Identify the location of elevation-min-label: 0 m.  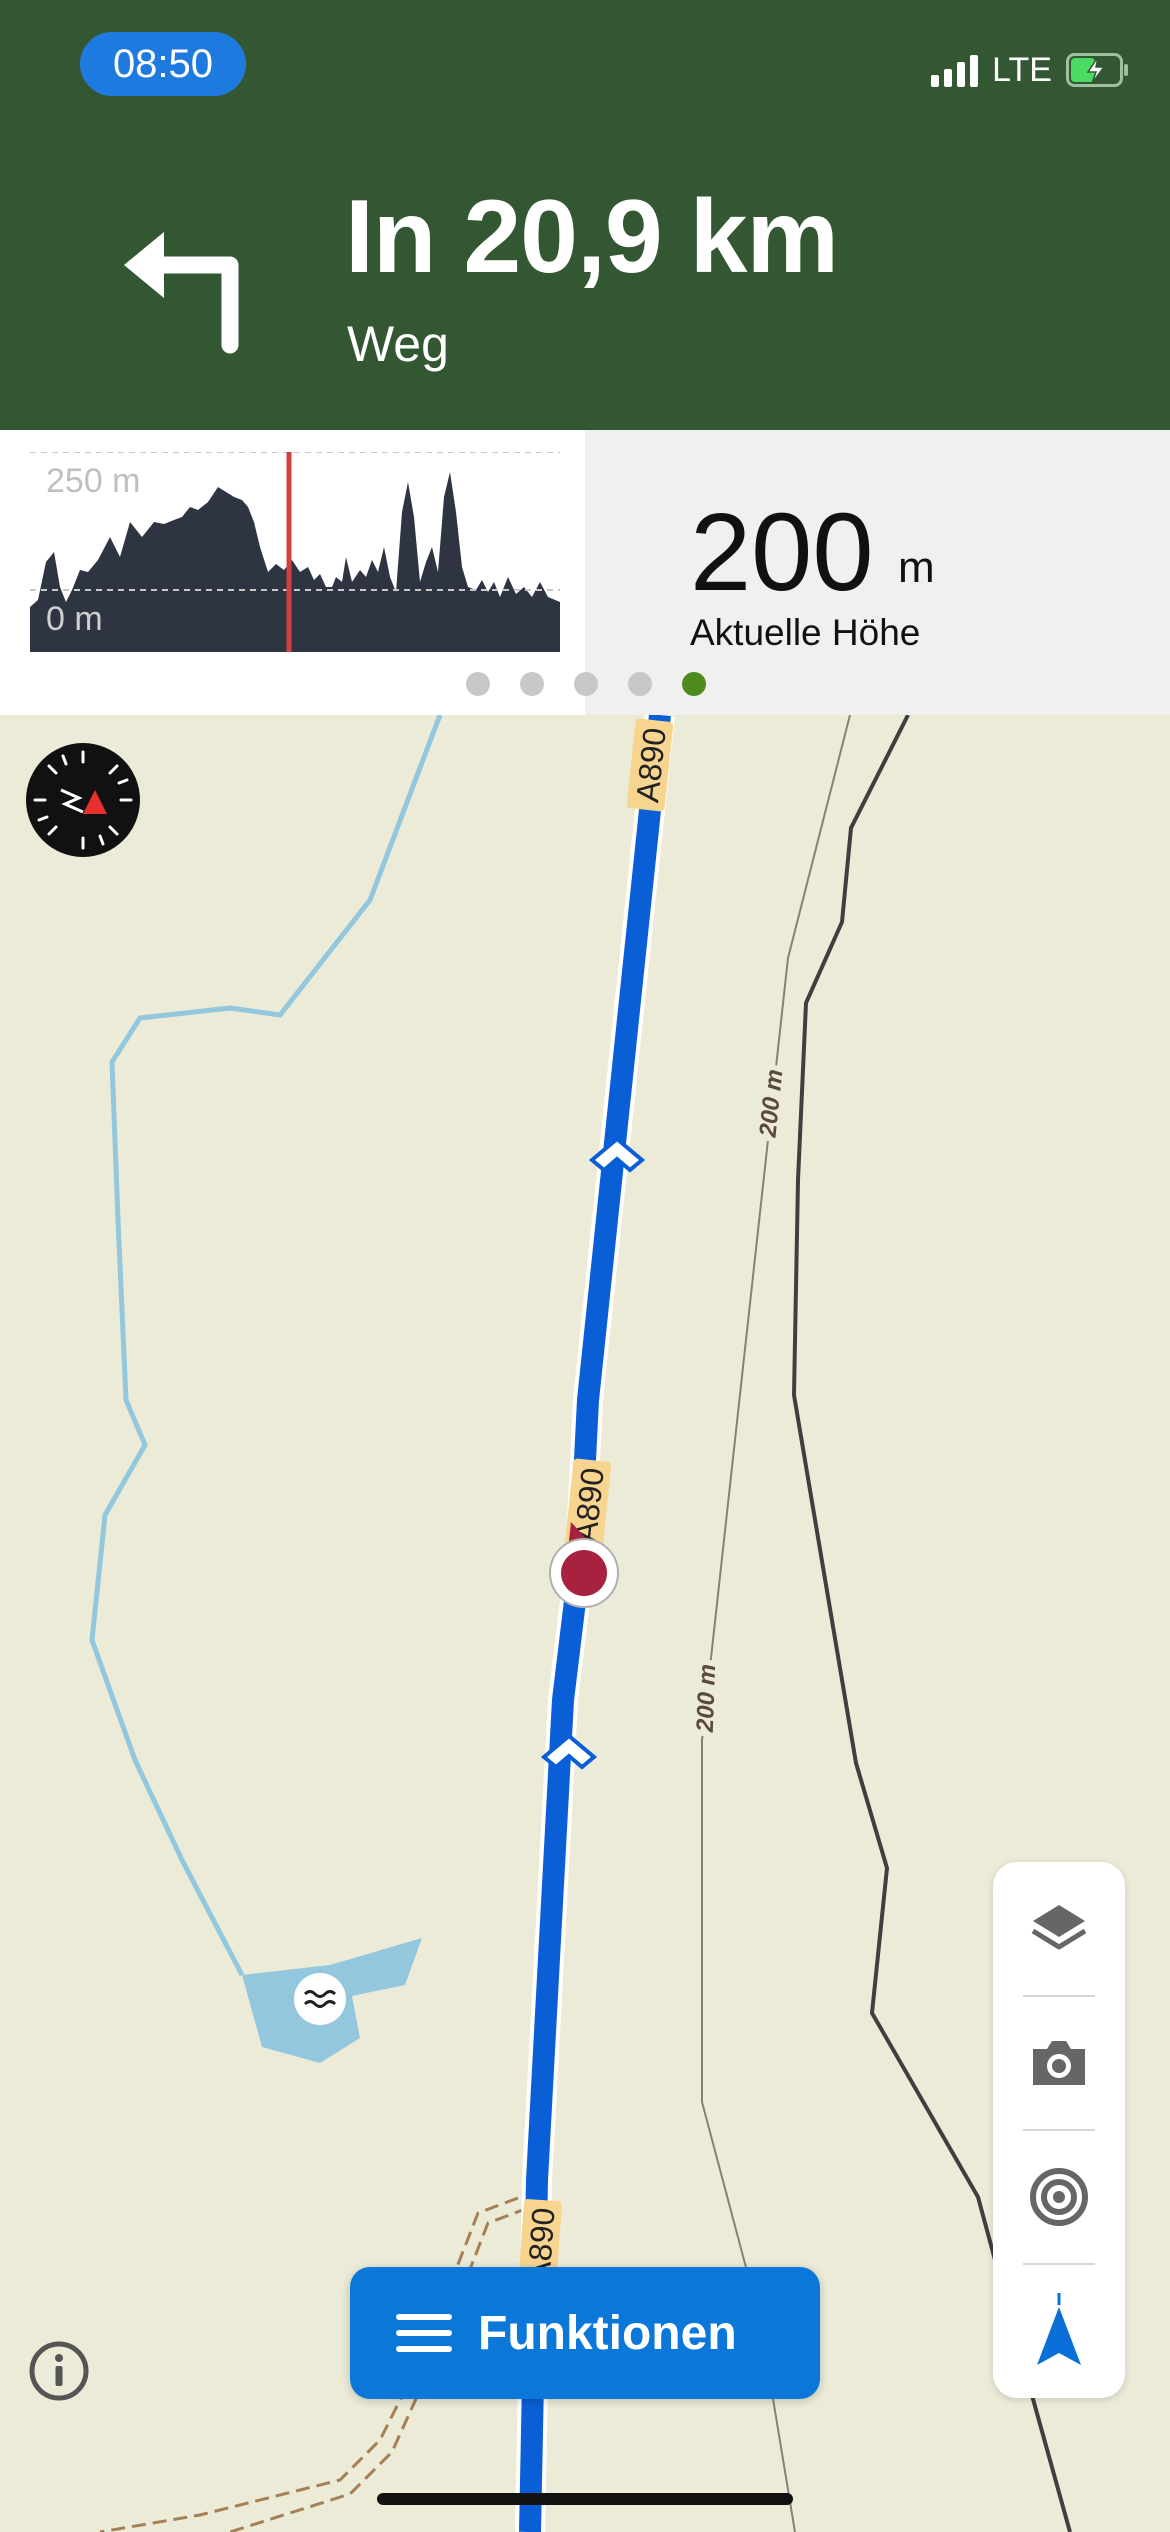
(74, 619).